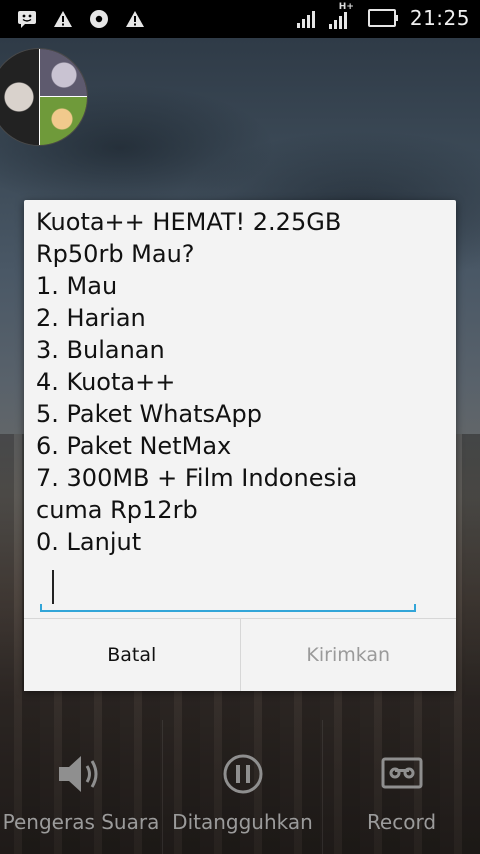 The height and width of the screenshot is (854, 480). What do you see at coordinates (27, 19) in the screenshot?
I see `bbm-icon` at bounding box center [27, 19].